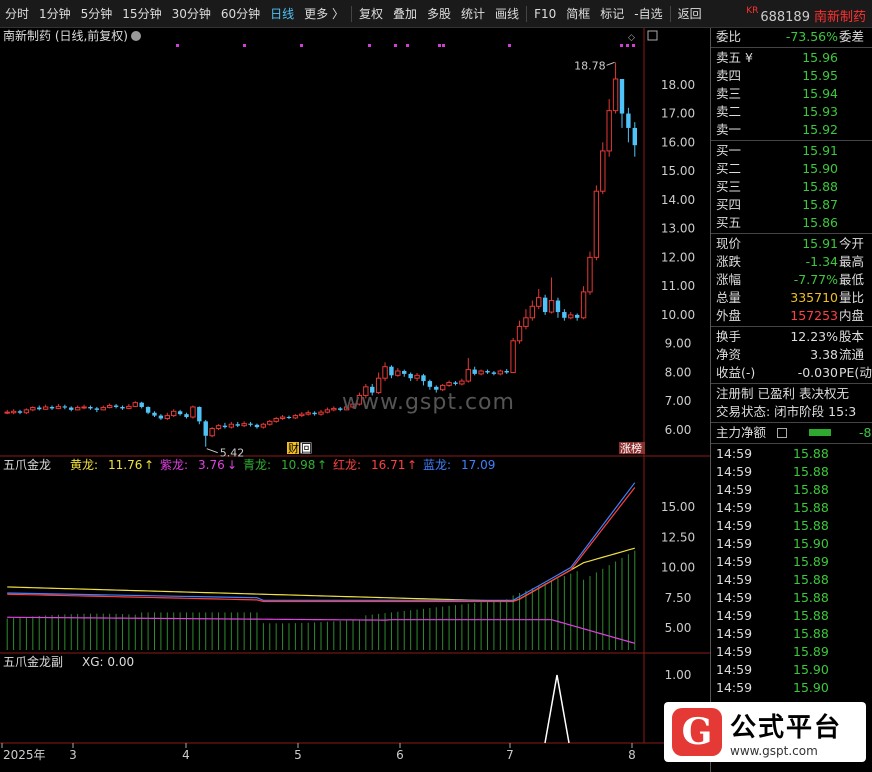  I want to click on stat-row-label: 涨跌, so click(729, 261).